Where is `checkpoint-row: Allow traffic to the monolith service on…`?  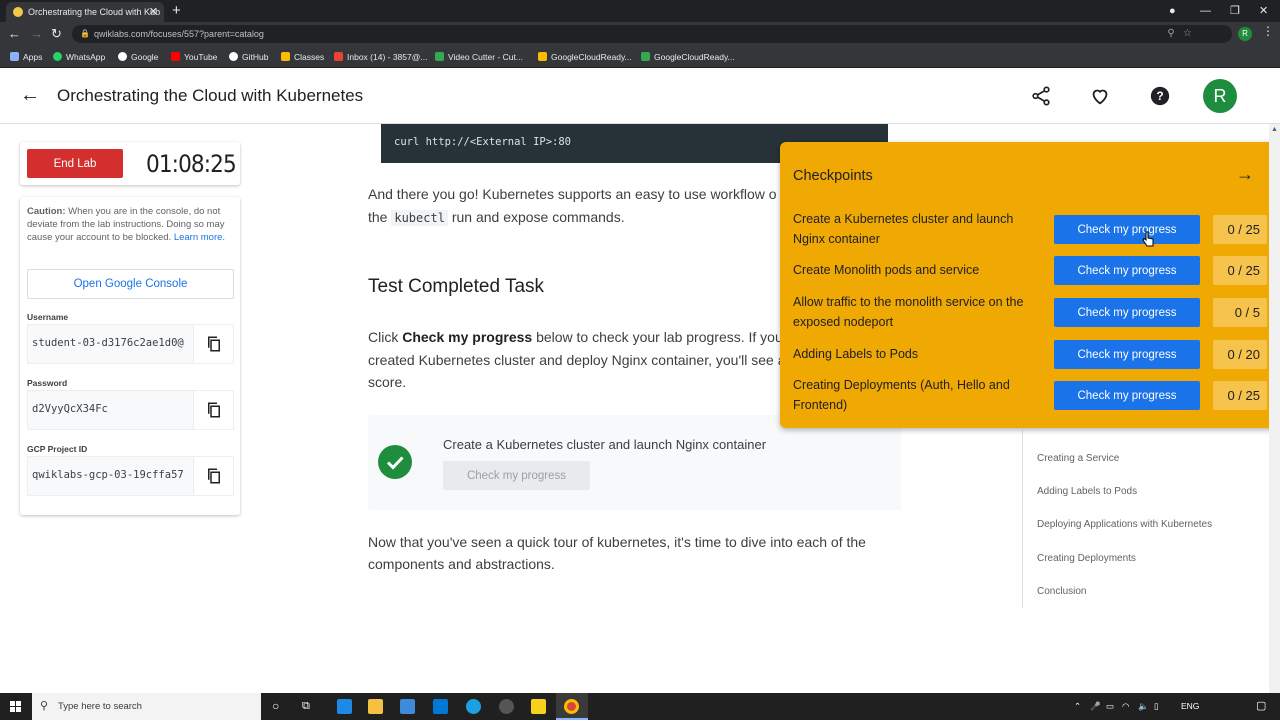
checkpoint-row: Allow traffic to the monolith service on… is located at coordinates (1030, 312).